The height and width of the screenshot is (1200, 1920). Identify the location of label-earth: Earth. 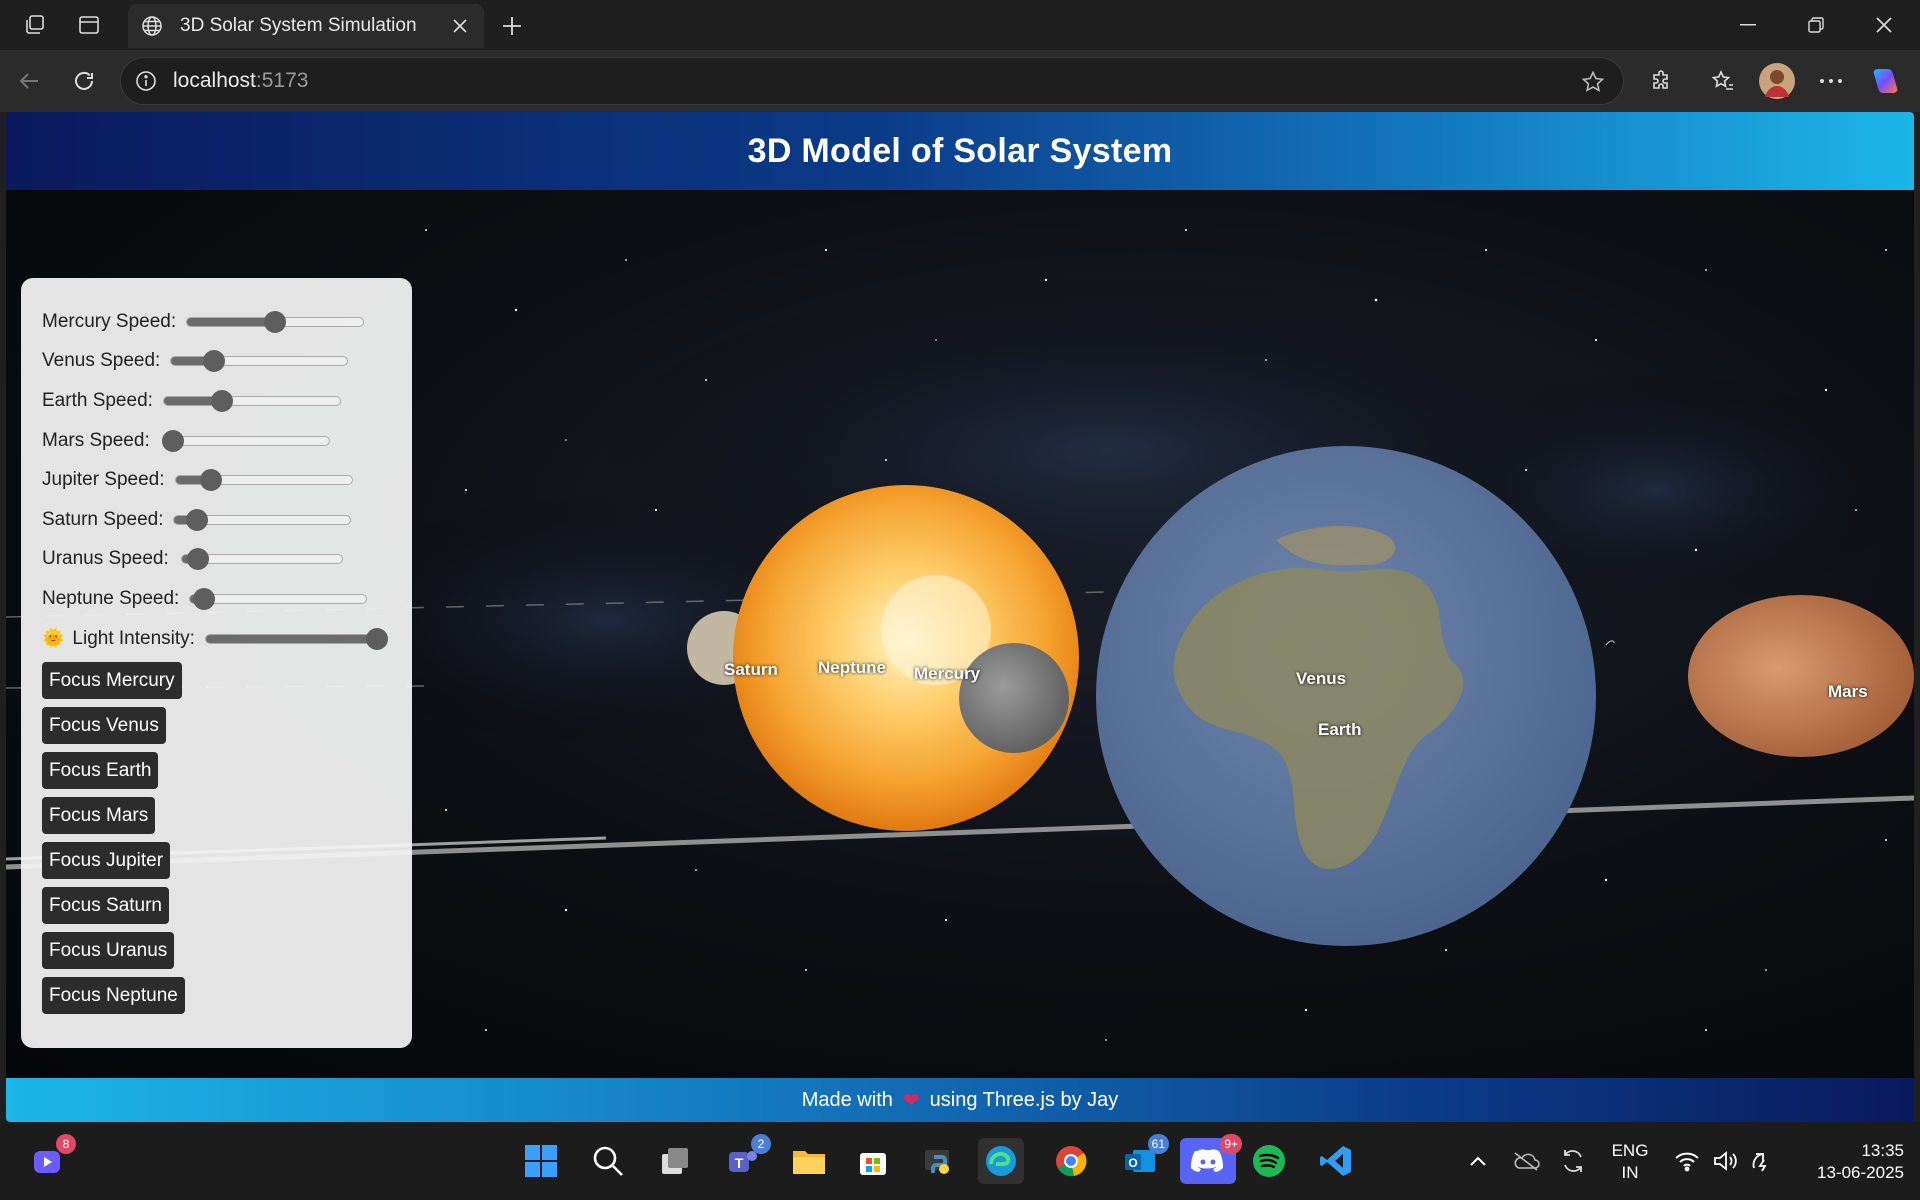
(1340, 729).